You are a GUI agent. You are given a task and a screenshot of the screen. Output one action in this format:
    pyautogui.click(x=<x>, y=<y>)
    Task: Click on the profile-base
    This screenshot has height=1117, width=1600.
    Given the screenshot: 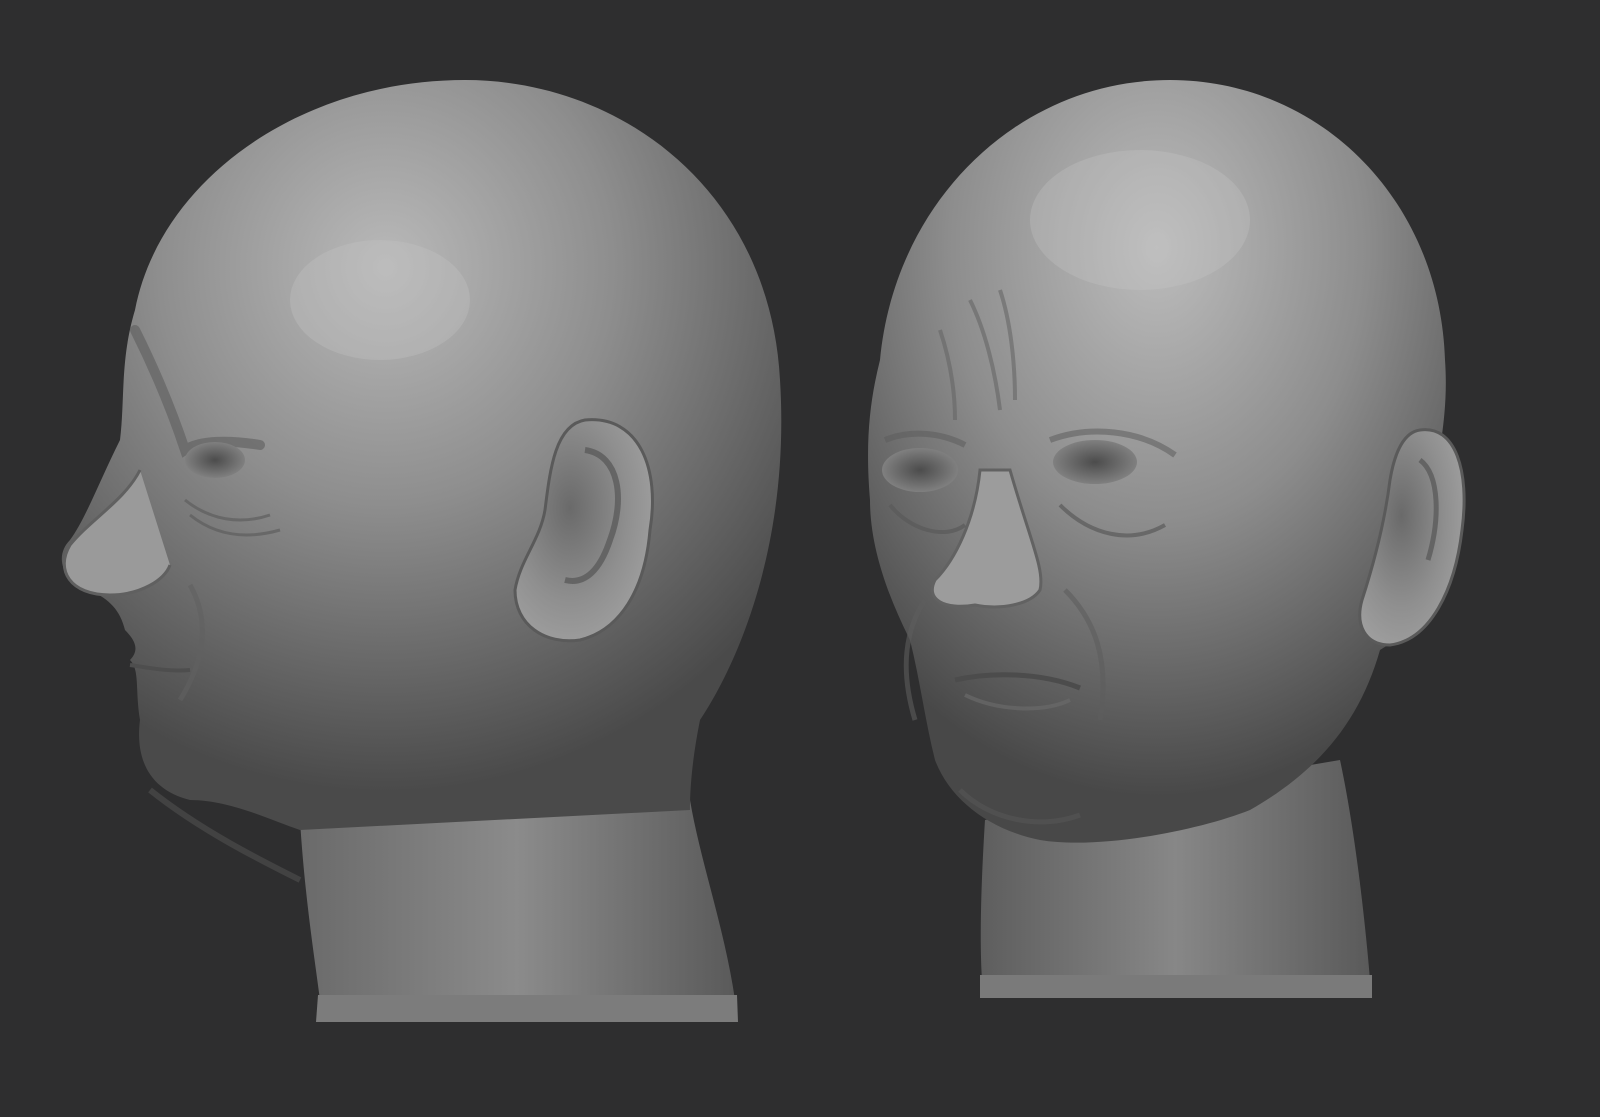 What is the action you would take?
    pyautogui.click(x=527, y=1008)
    